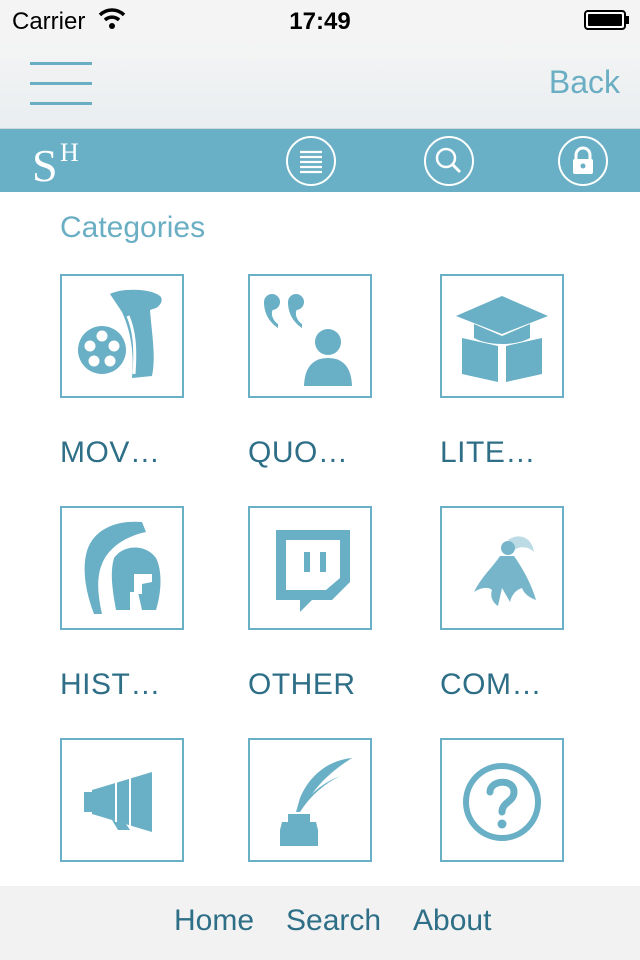 Image resolution: width=640 pixels, height=960 pixels. I want to click on brand-bar: S H, so click(320, 160).